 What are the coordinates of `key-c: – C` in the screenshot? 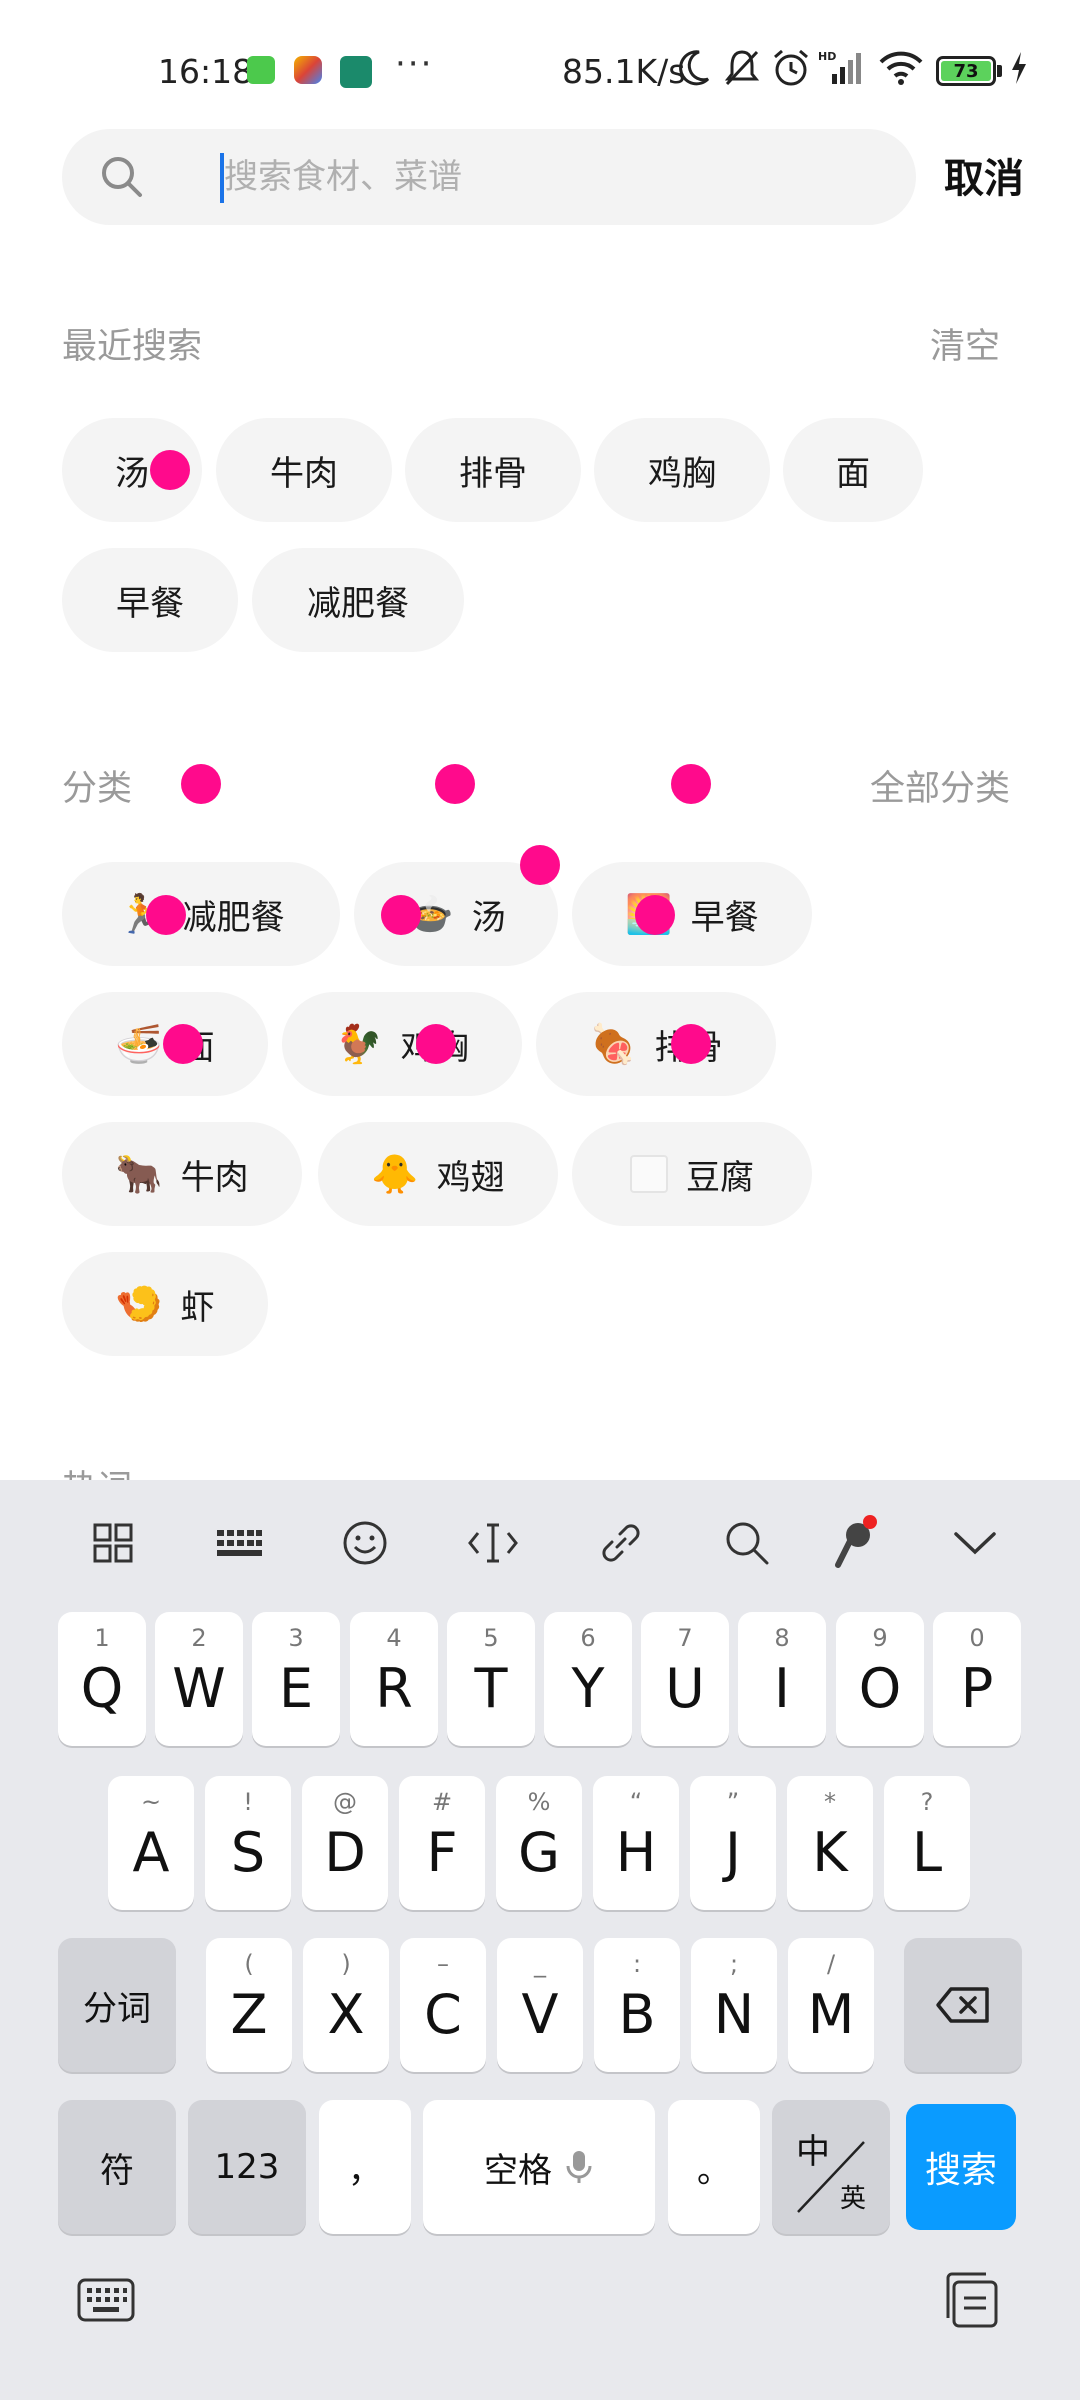 It's located at (443, 2005).